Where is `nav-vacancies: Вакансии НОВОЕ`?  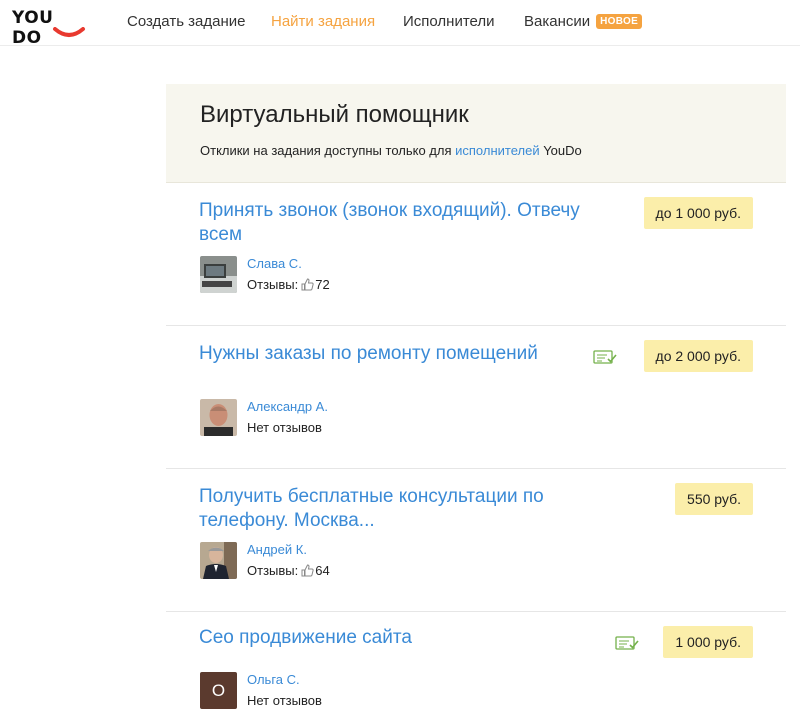 nav-vacancies: Вакансии НОВОЕ is located at coordinates (583, 21).